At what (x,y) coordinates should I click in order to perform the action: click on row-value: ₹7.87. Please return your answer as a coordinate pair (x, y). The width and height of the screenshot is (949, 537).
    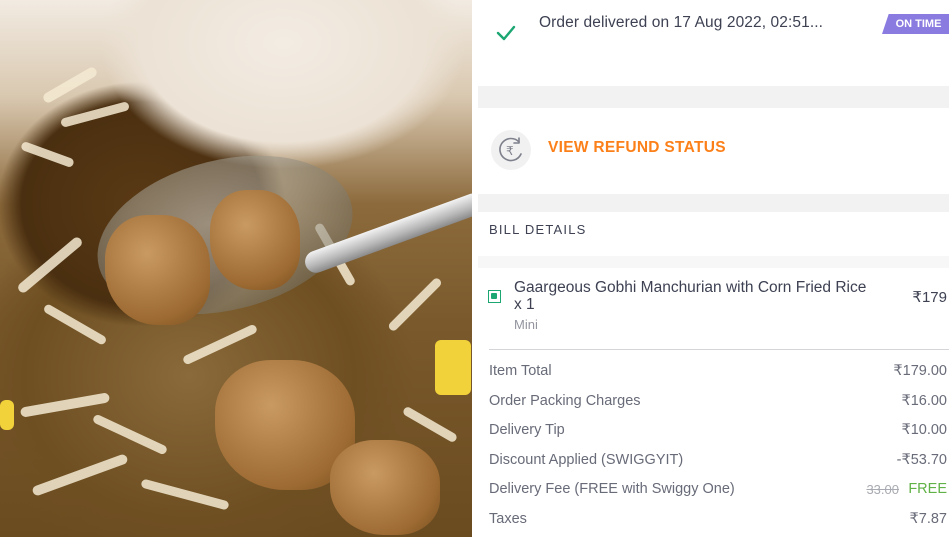
    Looking at the image, I should click on (928, 518).